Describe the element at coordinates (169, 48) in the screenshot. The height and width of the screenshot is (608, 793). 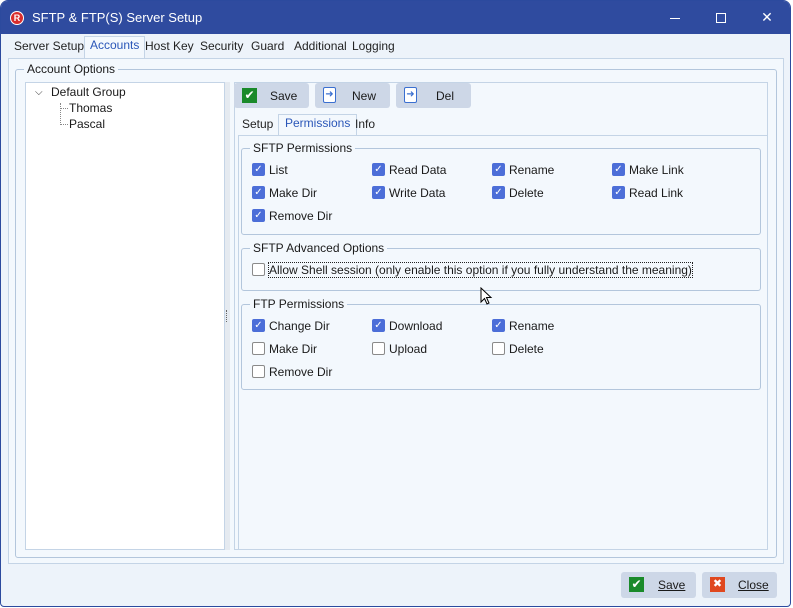
I see `tab-host-key: Host Key` at that location.